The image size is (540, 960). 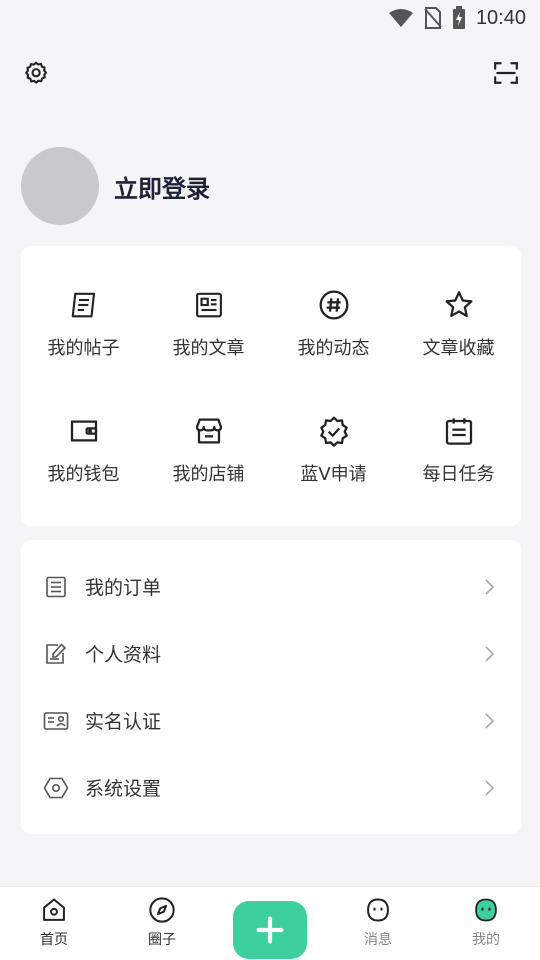 I want to click on hexagon-settings-icon, so click(x=56, y=788).